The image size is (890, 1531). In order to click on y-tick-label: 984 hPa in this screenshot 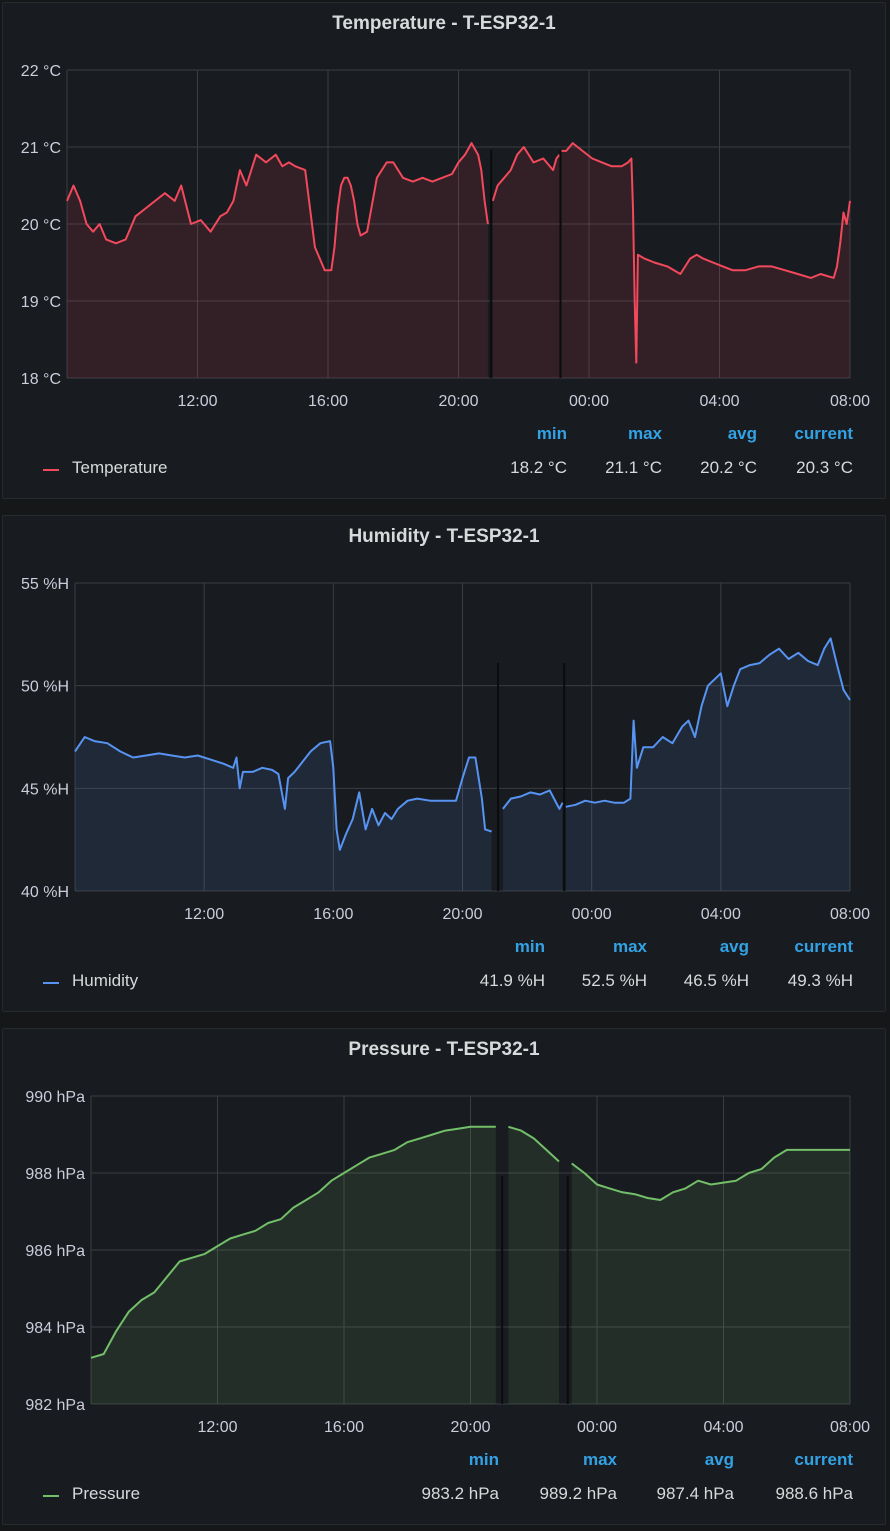, I will do `click(55, 1328)`.